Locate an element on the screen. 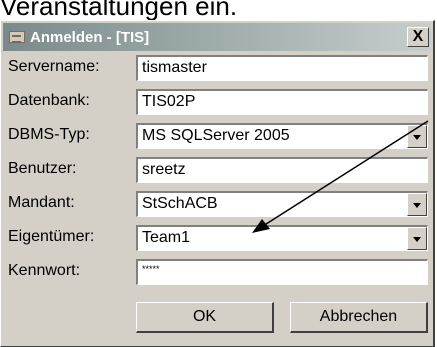 The image size is (437, 347). row-datenbank: Datenbank: TIS02P is located at coordinates (218, 102).